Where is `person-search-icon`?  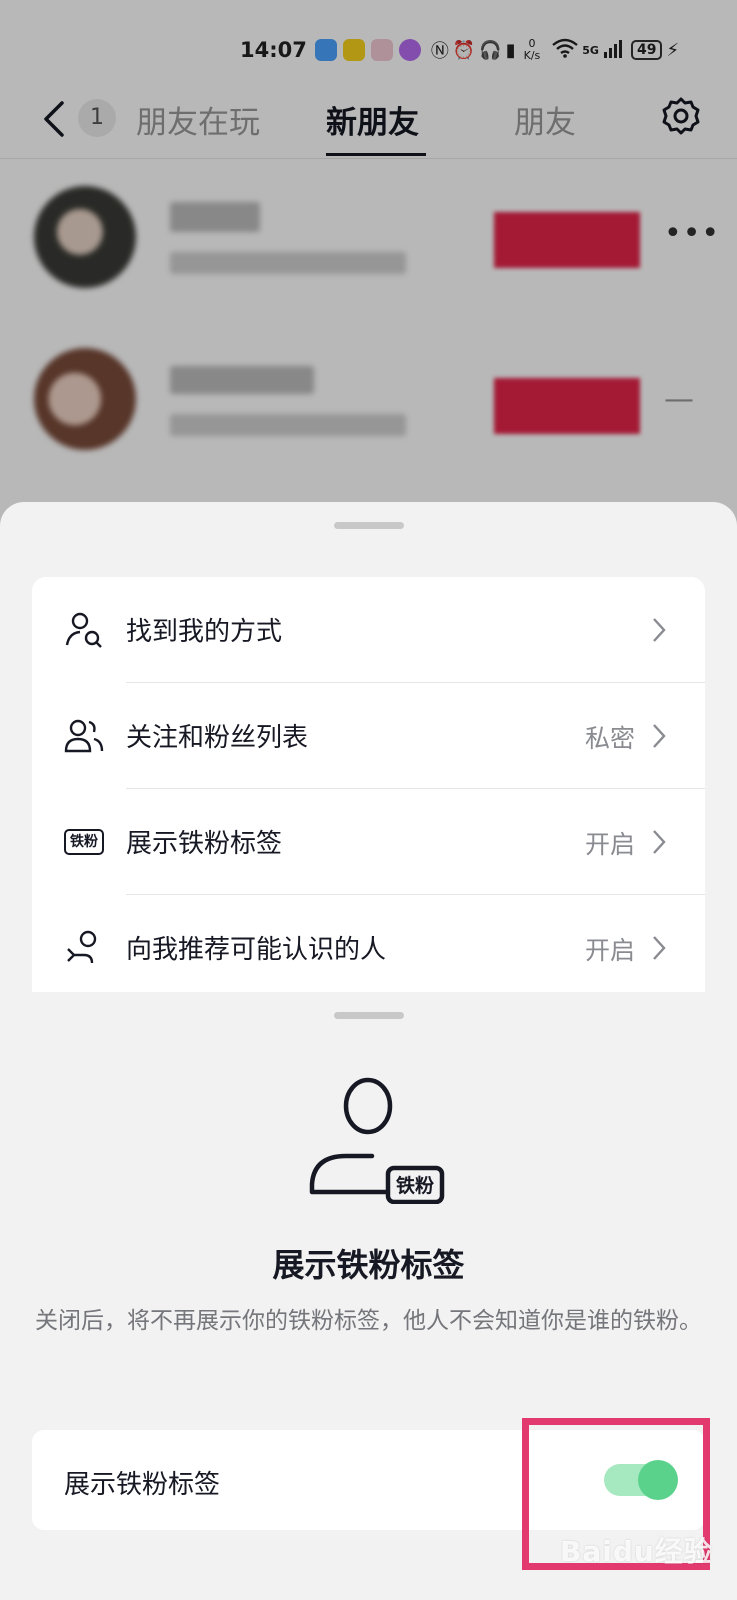
person-search-icon is located at coordinates (83, 630).